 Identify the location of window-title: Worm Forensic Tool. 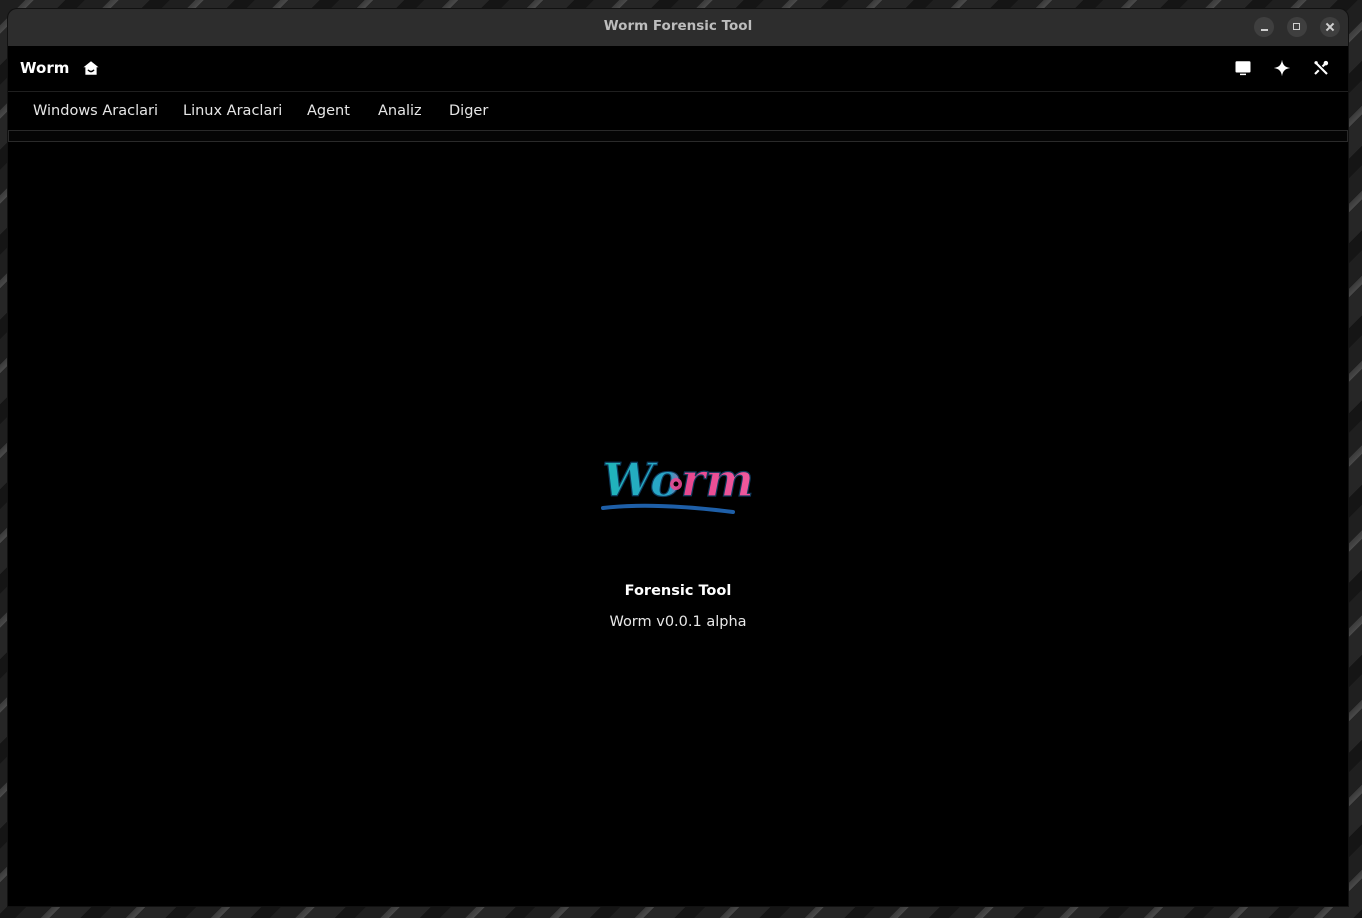
(678, 26).